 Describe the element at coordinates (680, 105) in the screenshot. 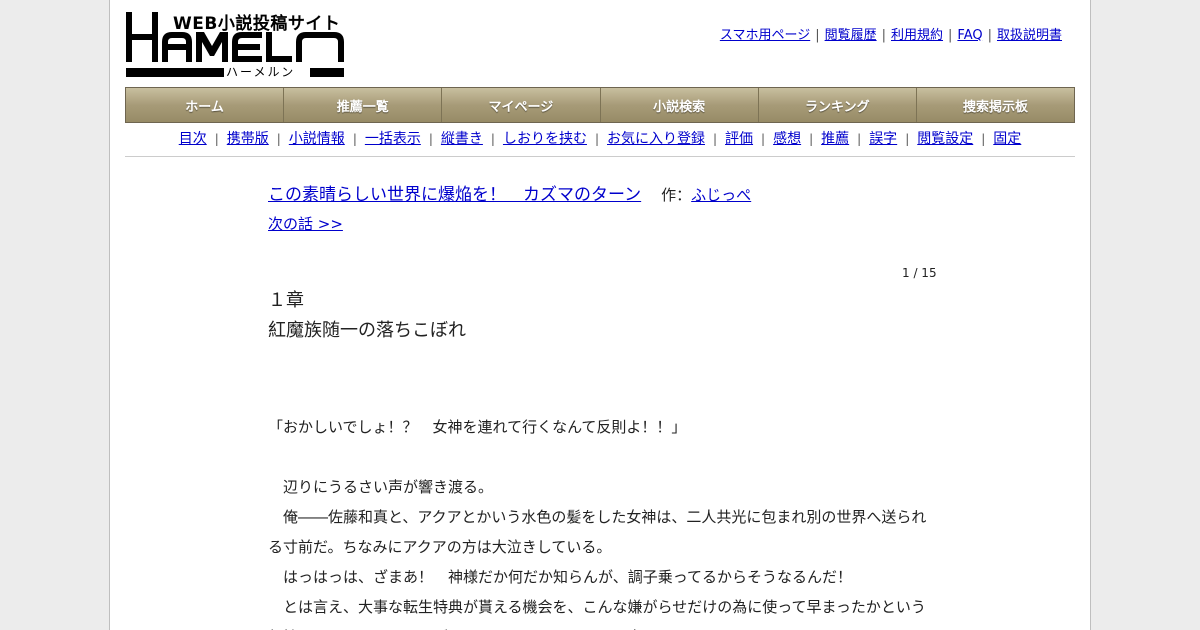

I see `nav-novel-search: 小説検索` at that location.